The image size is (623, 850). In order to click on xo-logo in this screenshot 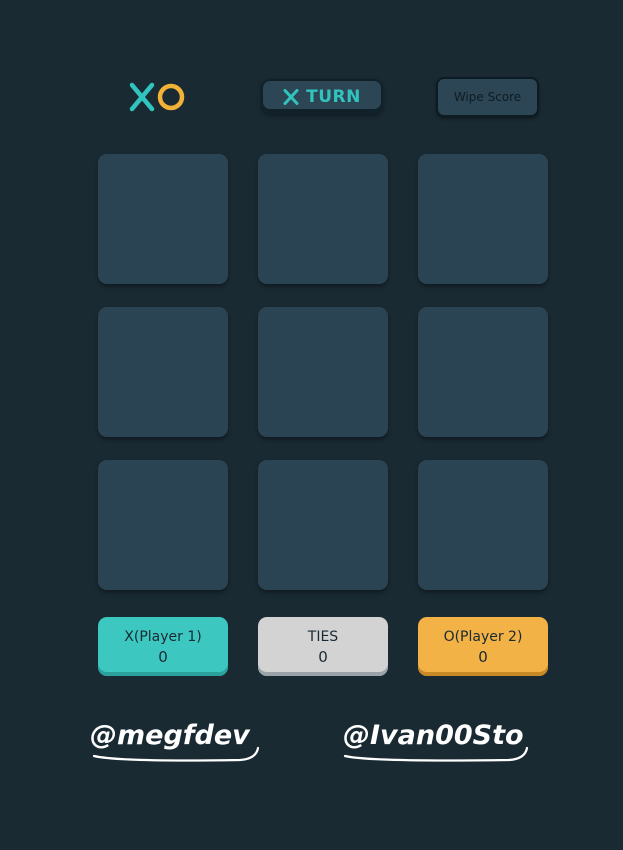, I will do `click(158, 97)`.